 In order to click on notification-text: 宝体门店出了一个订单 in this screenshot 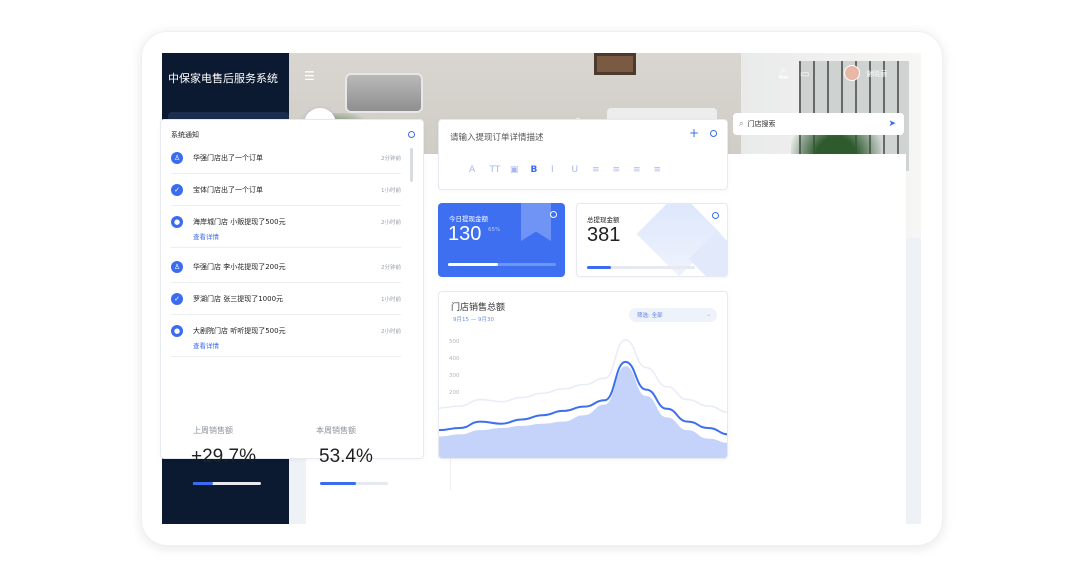, I will do `click(228, 190)`.